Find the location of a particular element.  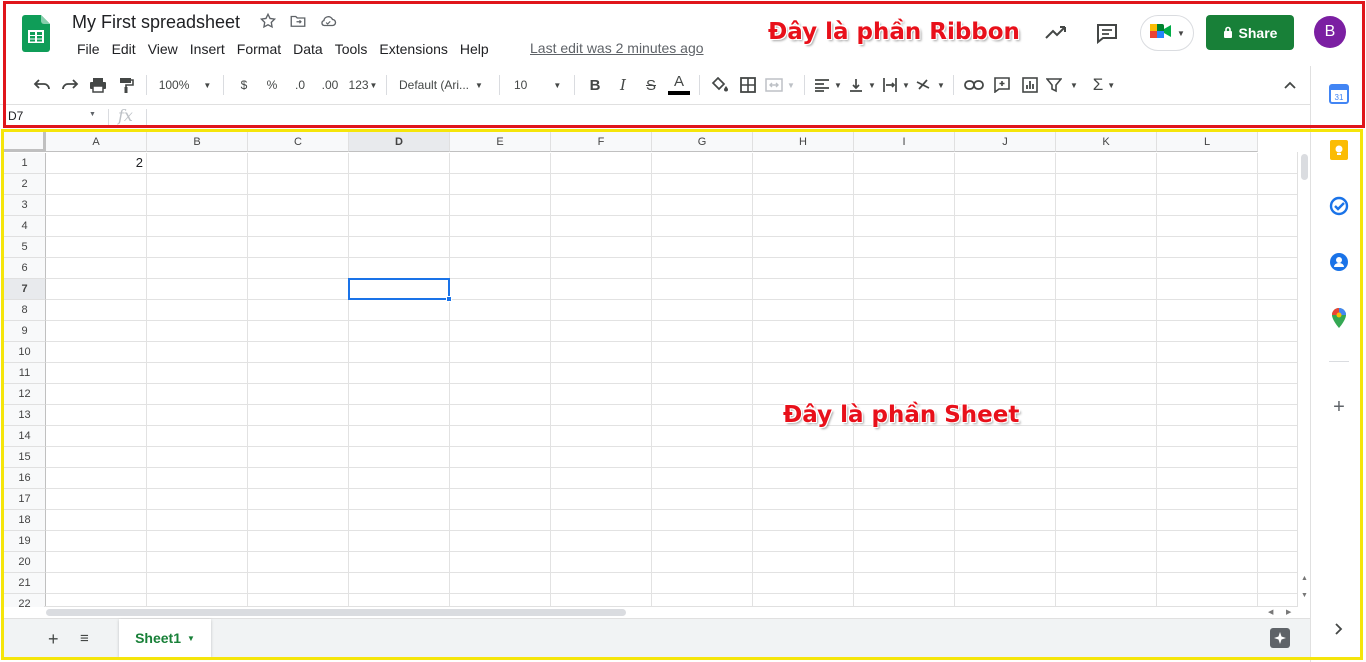

column-header-K: K is located at coordinates (1106, 142).